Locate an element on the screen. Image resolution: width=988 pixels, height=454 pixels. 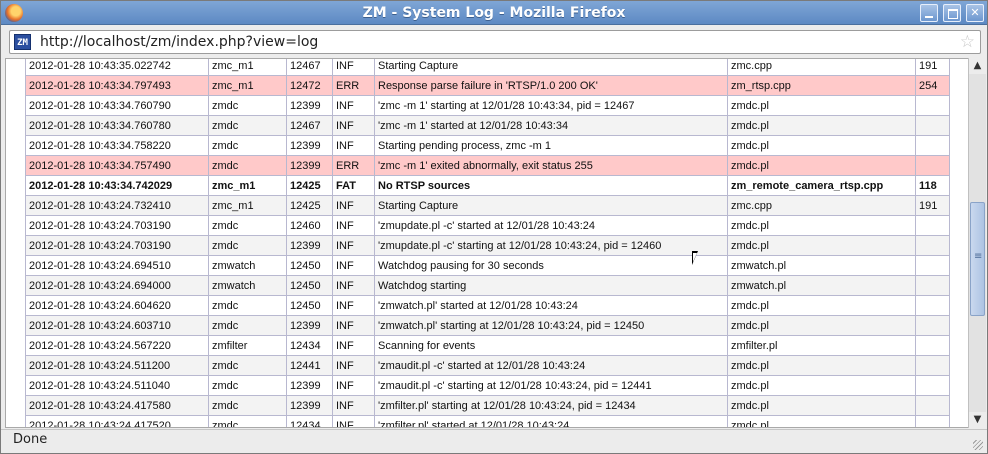
scroll-up-icon: ▲ is located at coordinates (977, 66).